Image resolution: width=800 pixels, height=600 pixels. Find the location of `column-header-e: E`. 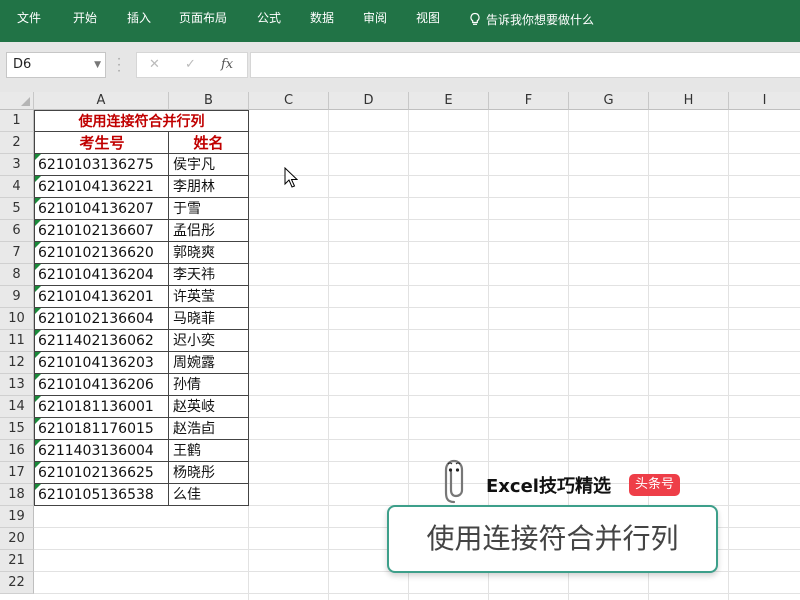

column-header-e: E is located at coordinates (449, 101).